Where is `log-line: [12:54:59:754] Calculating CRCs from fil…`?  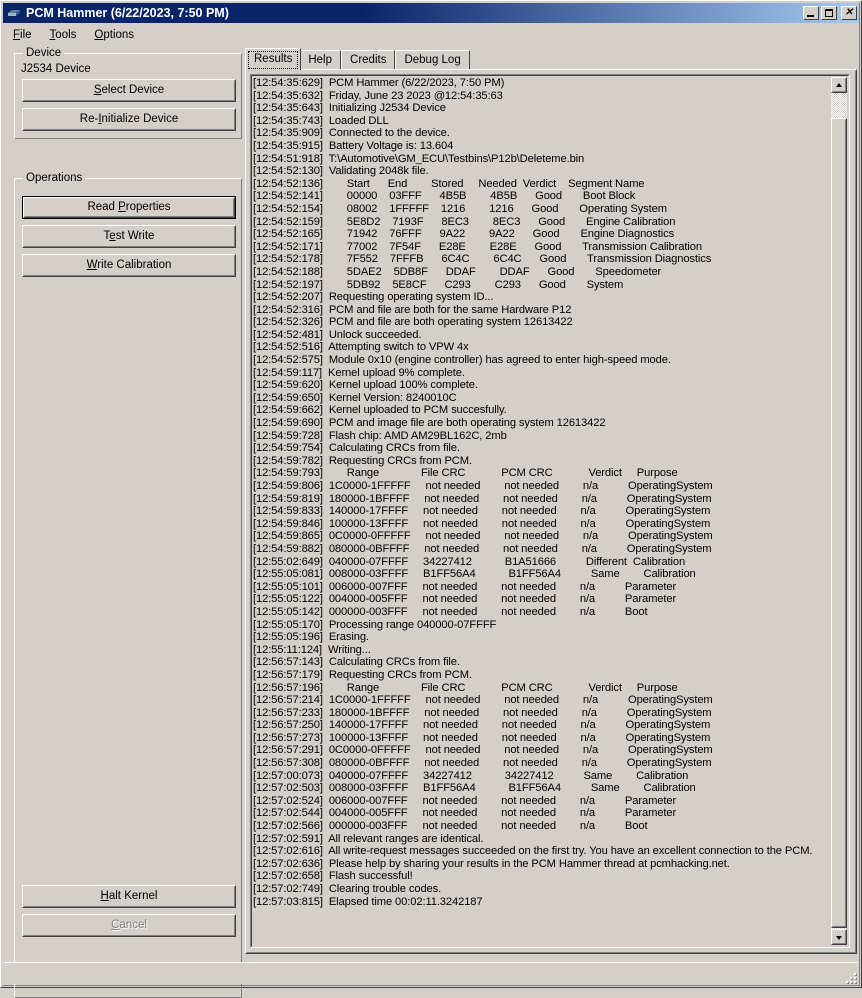 log-line: [12:54:59:754] Calculating CRCs from fil… is located at coordinates (356, 448).